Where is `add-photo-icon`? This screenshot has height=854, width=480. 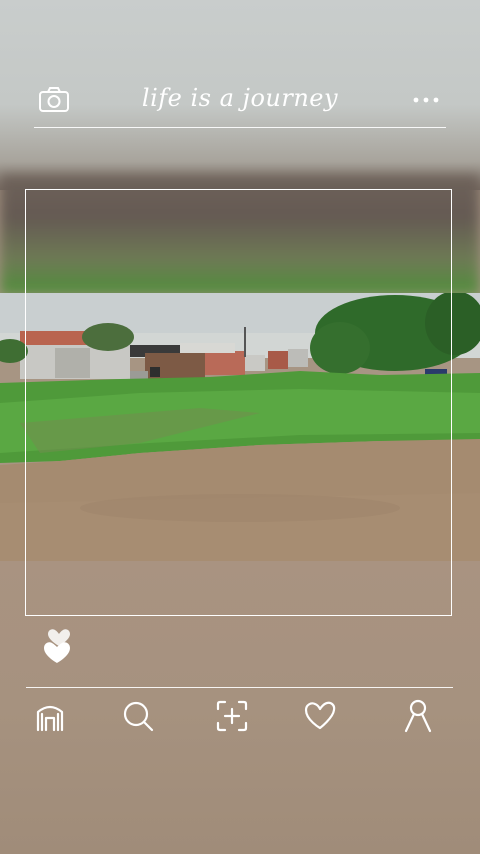 add-photo-icon is located at coordinates (232, 716).